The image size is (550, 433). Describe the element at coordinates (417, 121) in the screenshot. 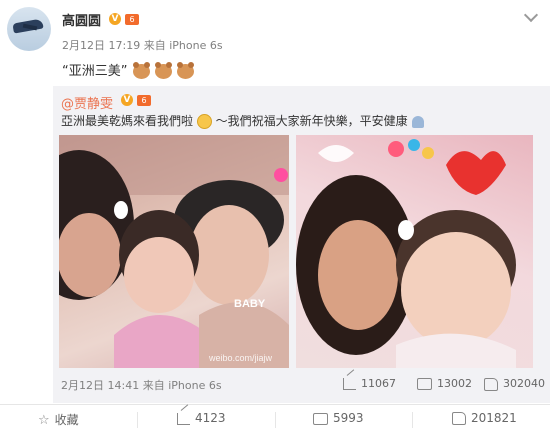

I see `pray-emoji-icon` at that location.